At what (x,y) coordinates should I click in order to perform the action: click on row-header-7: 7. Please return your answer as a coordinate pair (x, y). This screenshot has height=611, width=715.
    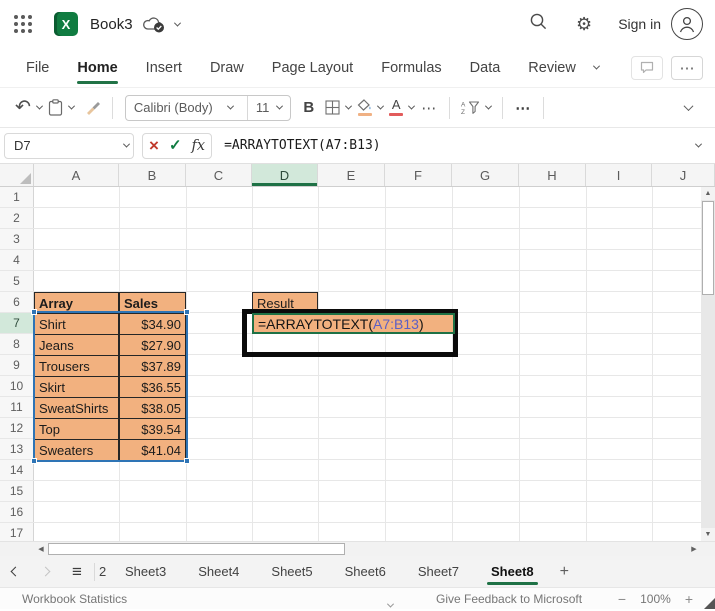
    Looking at the image, I should click on (17, 323).